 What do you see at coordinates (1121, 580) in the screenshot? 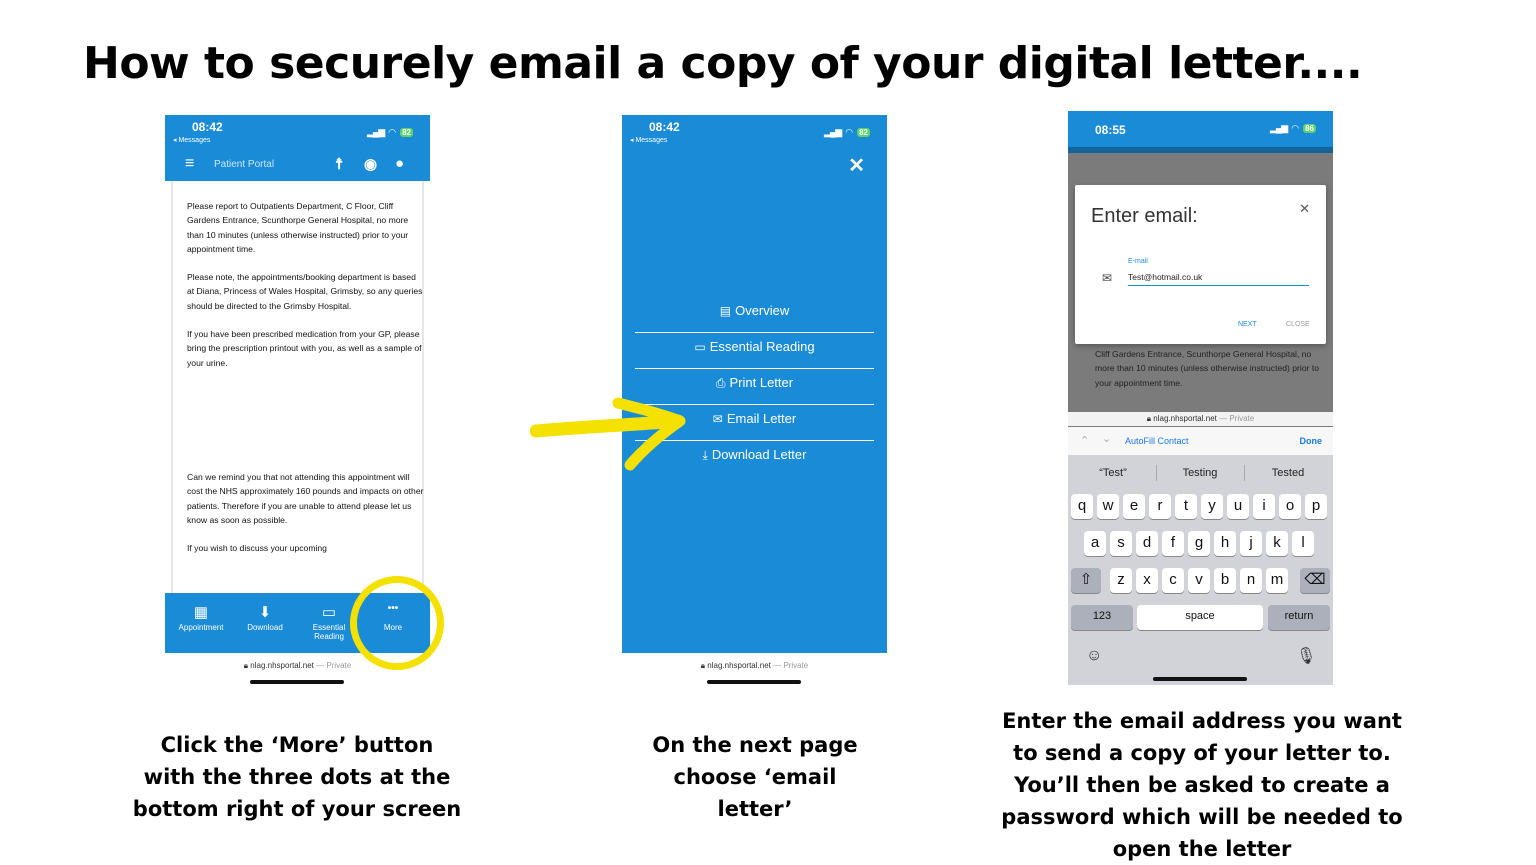
I see `key-z: z` at bounding box center [1121, 580].